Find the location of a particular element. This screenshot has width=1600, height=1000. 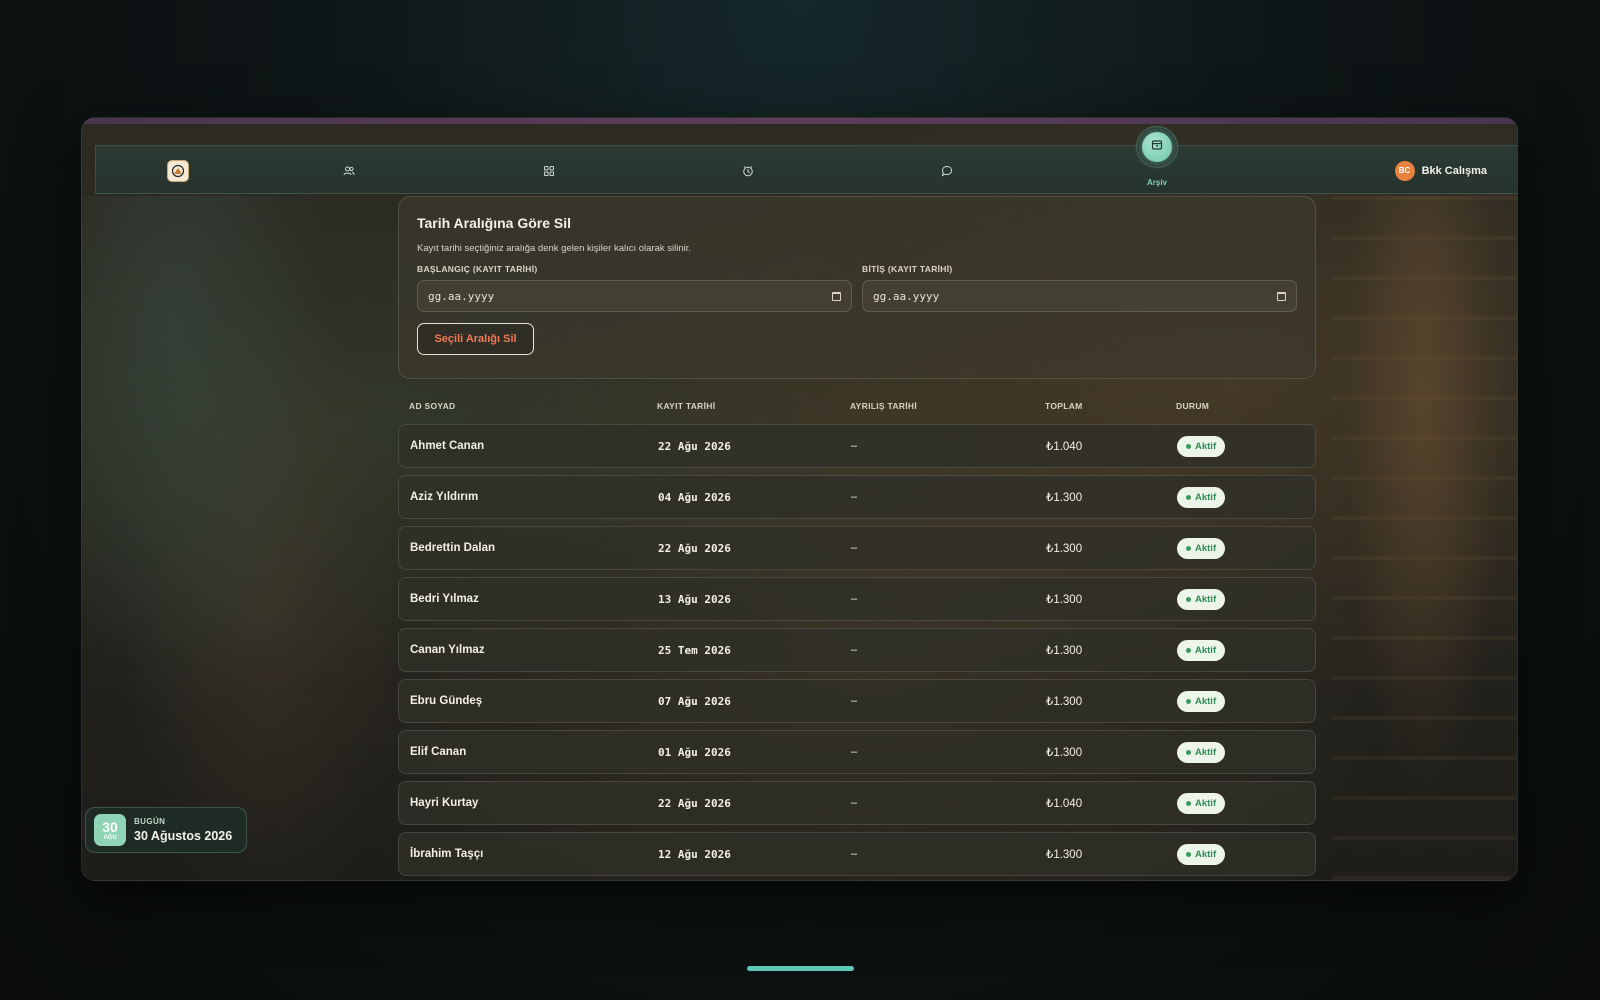

cell-name: Bedri Yılmaz is located at coordinates (444, 599).